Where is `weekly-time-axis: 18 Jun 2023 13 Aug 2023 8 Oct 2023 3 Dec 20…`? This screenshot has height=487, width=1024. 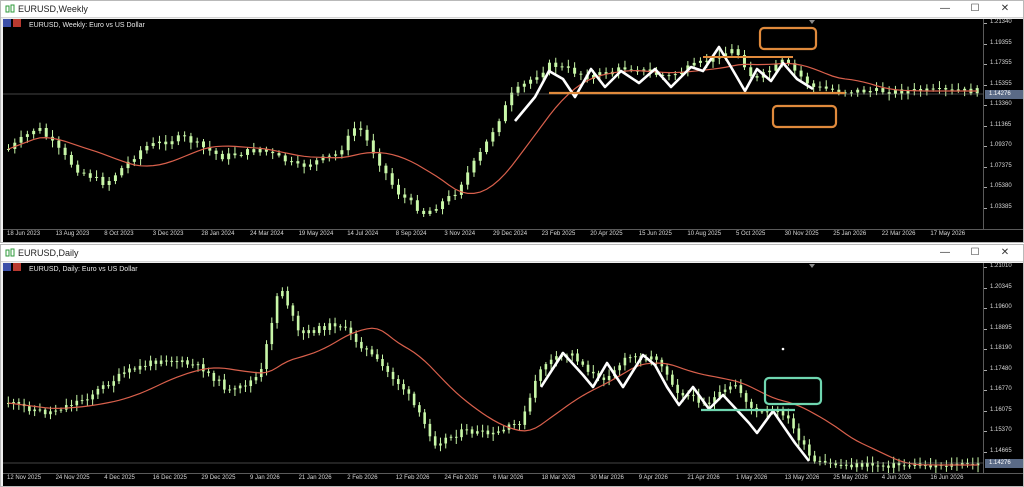 weekly-time-axis: 18 Jun 2023 13 Aug 2023 8 Oct 2023 3 Dec 20… is located at coordinates (513, 235).